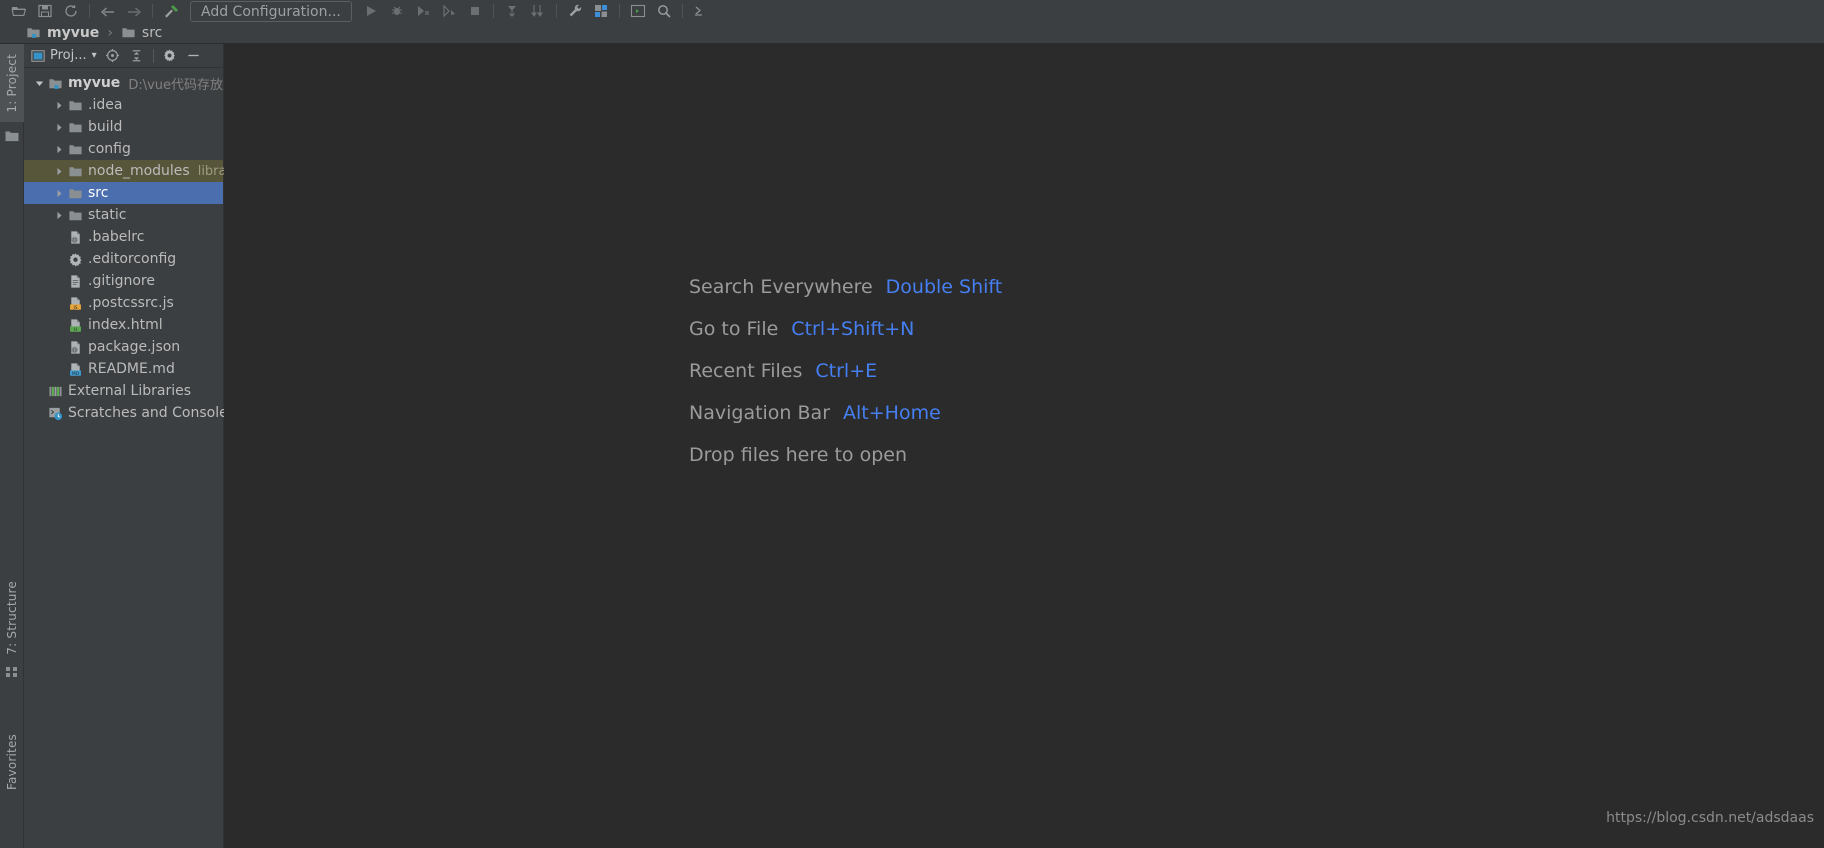 The height and width of the screenshot is (848, 1824). I want to click on sidebar-item-project: 1: Project, so click(12, 83).